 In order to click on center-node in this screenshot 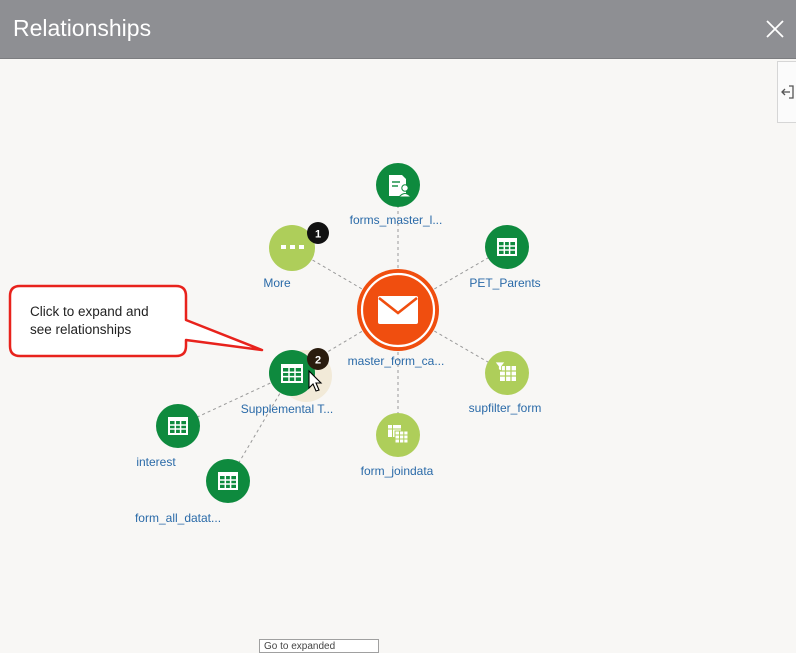, I will do `click(398, 310)`.